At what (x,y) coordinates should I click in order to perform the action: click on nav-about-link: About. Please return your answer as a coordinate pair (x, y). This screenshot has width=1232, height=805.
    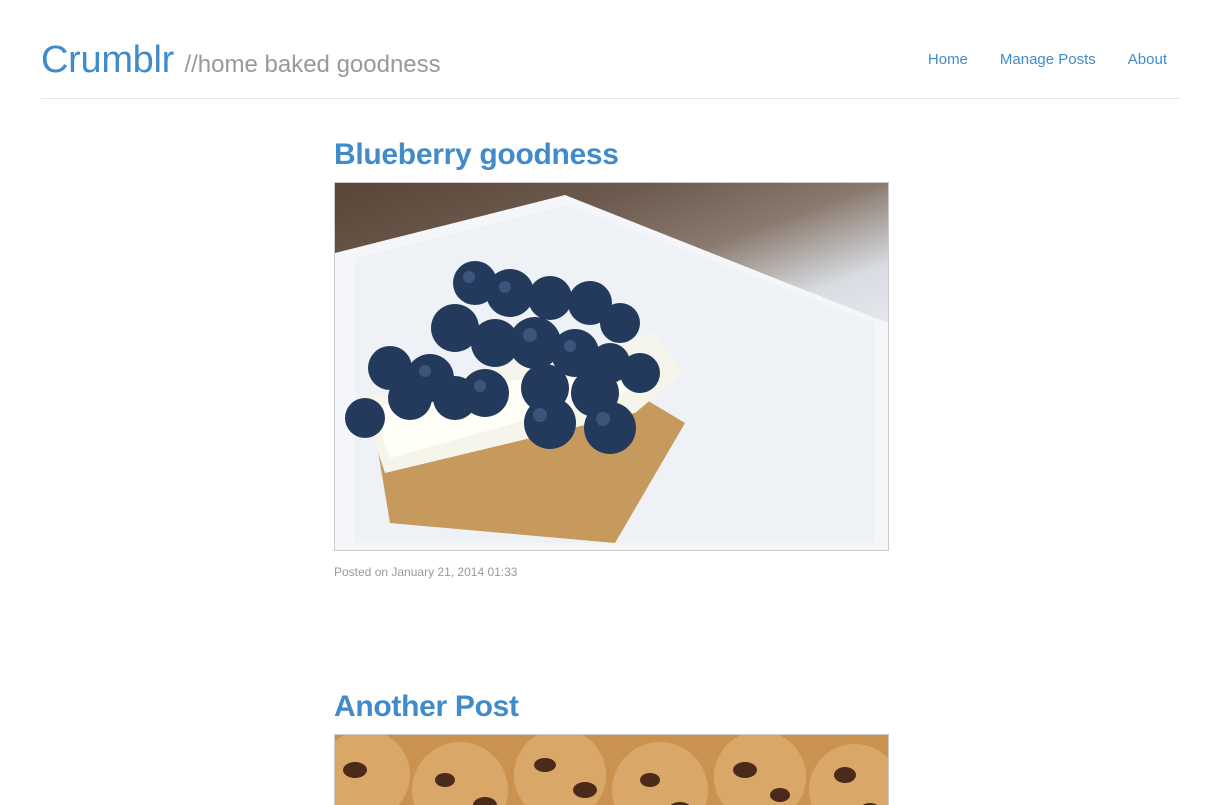
    Looking at the image, I should click on (1147, 59).